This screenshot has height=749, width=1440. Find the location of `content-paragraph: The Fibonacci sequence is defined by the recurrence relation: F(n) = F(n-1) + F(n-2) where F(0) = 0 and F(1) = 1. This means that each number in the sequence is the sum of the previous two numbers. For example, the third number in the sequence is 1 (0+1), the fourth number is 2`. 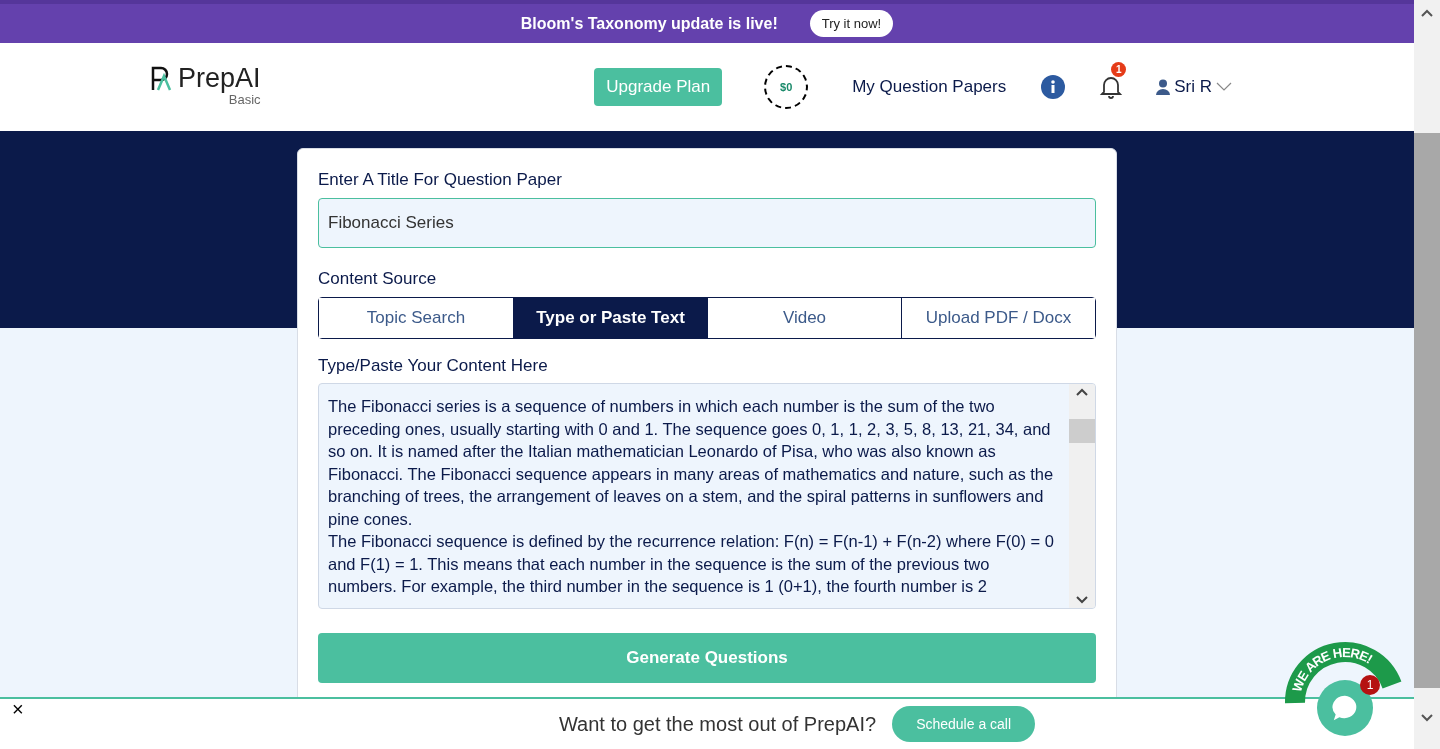

content-paragraph: The Fibonacci sequence is defined by the recurrence relation: F(n) = F(n-1) + F(n-2) where F(0) = 0 and F(1) = 1. This means that each number in the sequence is the sum of the previous two numbers. For example, the third number in the sequence is 1 (0+1), the fourth number is 2 is located at coordinates (691, 564).